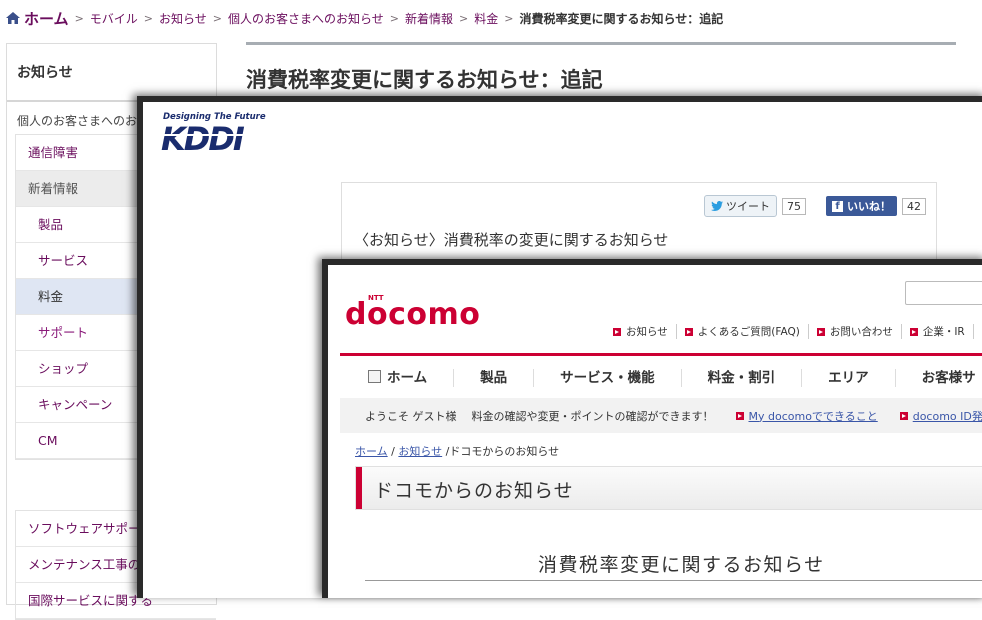 Image resolution: width=982 pixels, height=620 pixels. I want to click on docomo-breadcrumb-notices: お知らせ, so click(420, 451).